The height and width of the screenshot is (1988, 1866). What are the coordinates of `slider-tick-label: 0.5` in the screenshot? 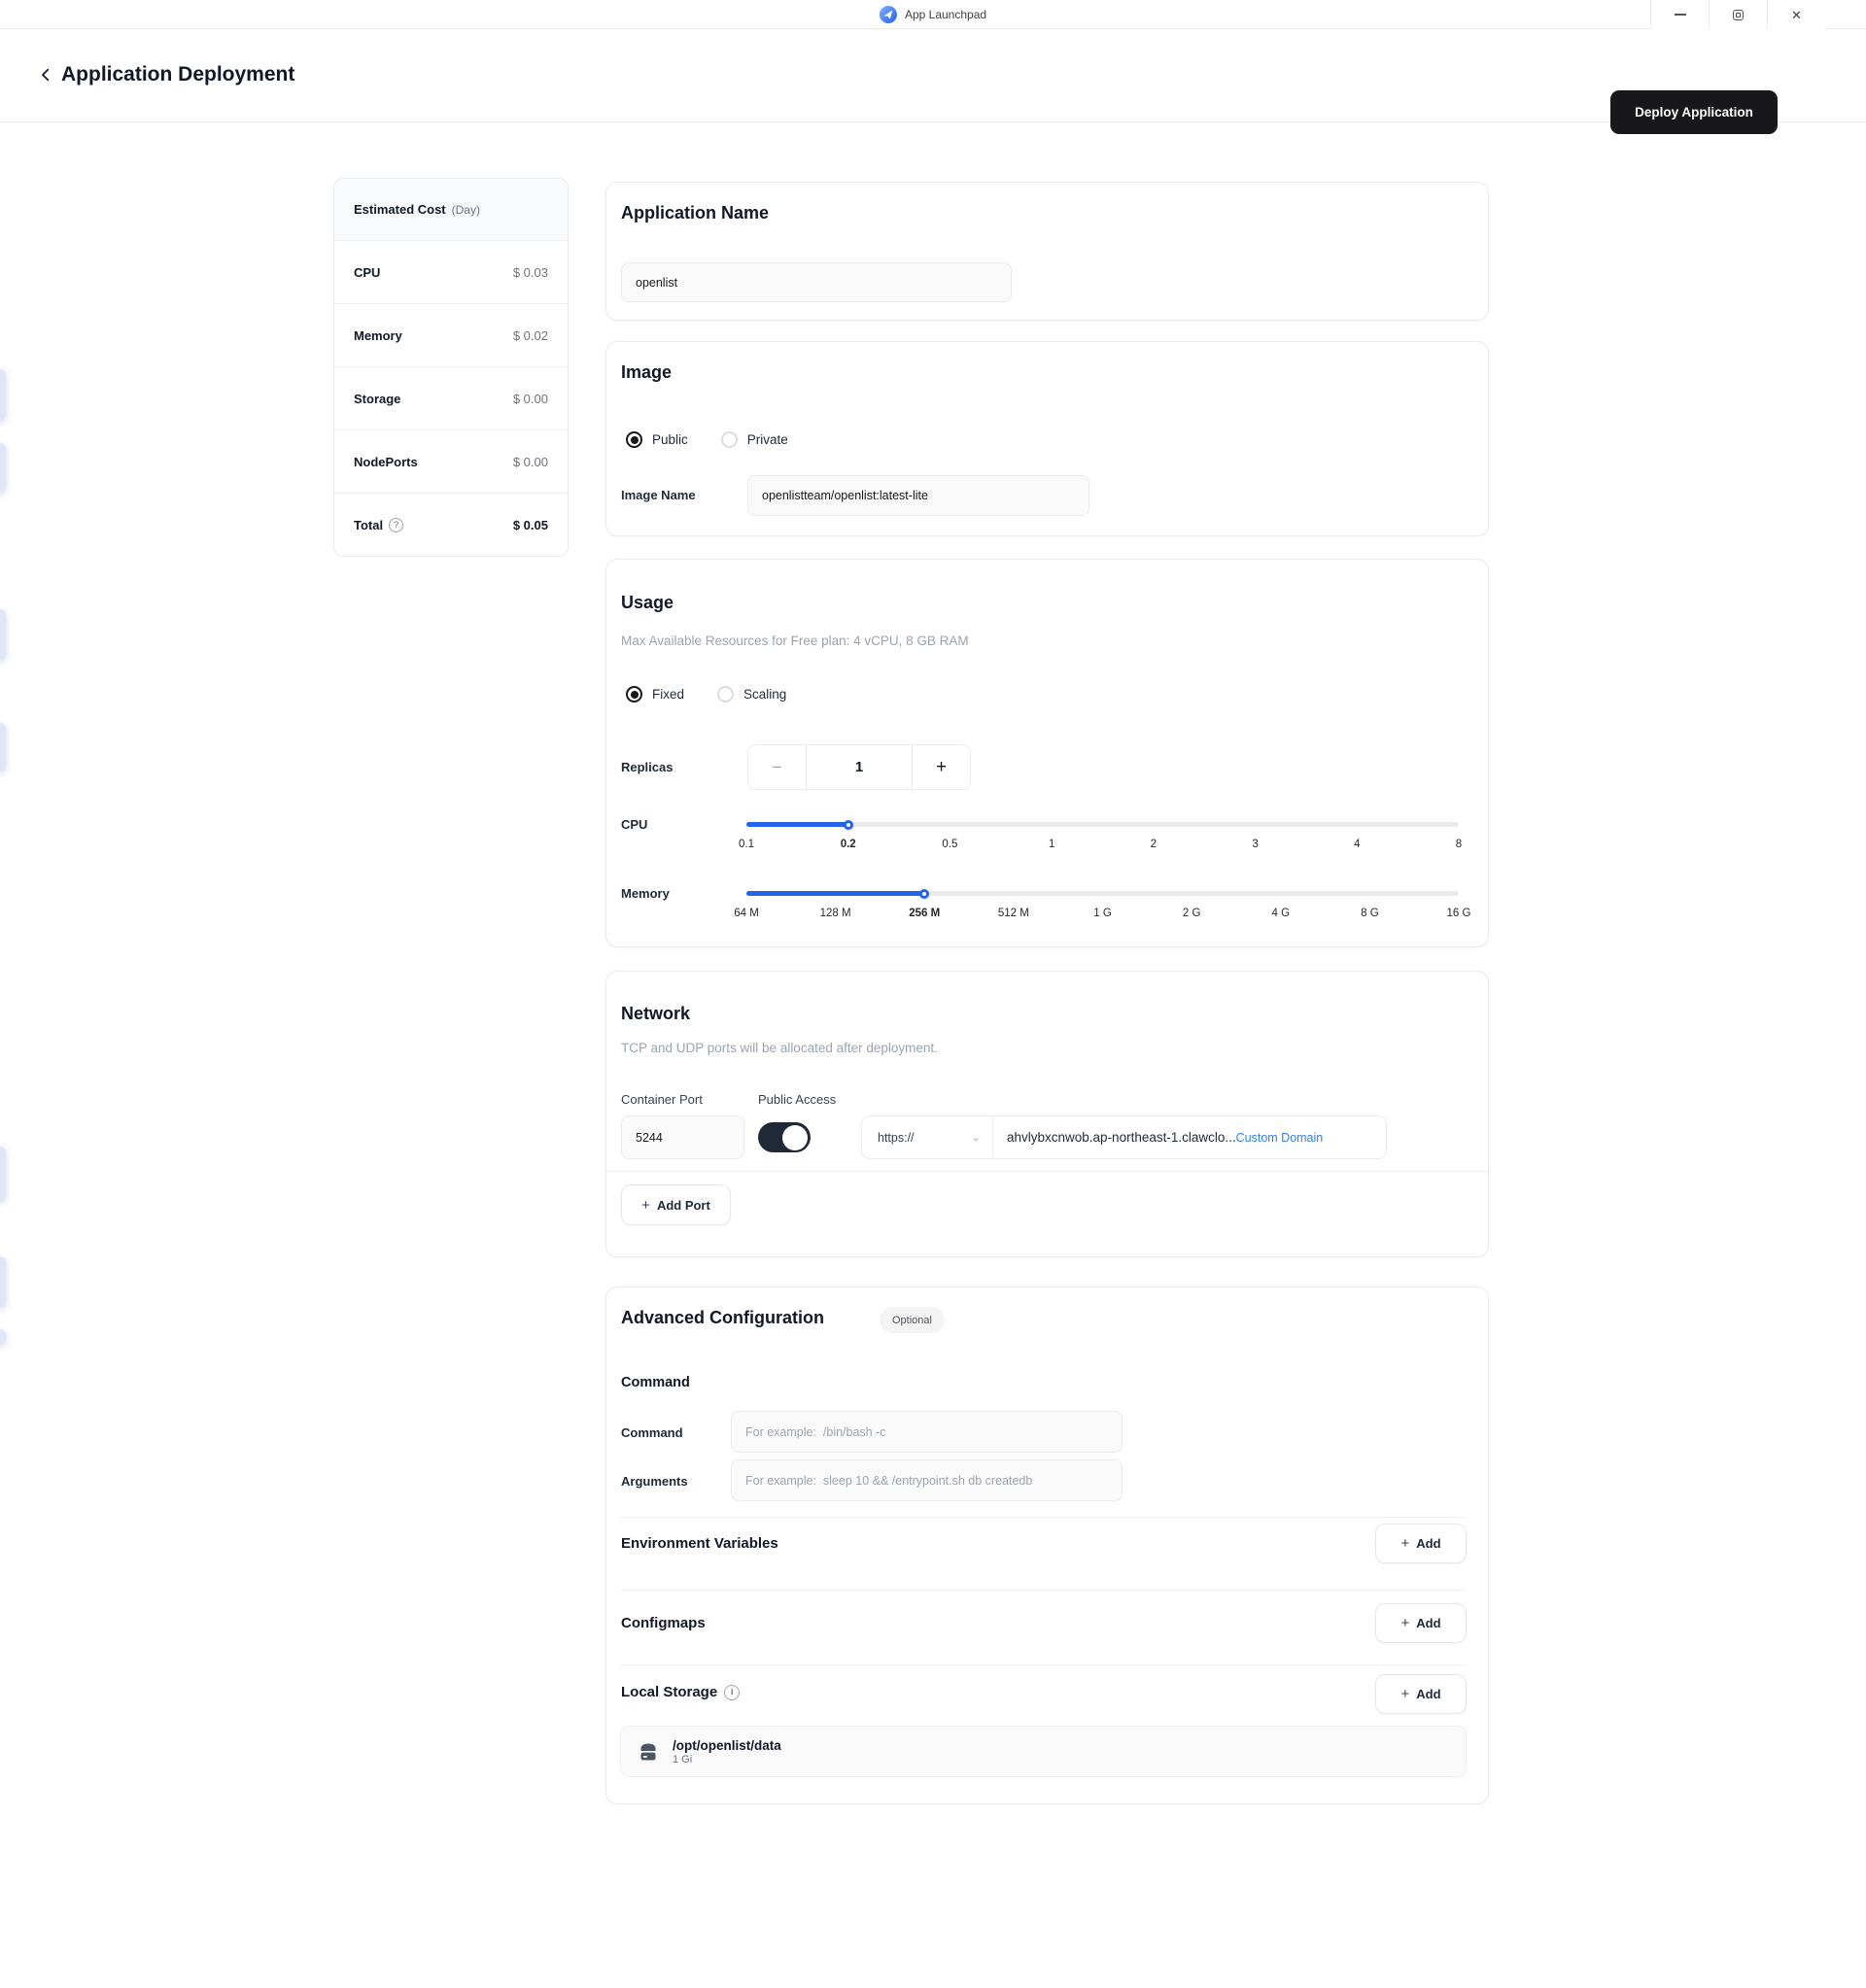 It's located at (950, 844).